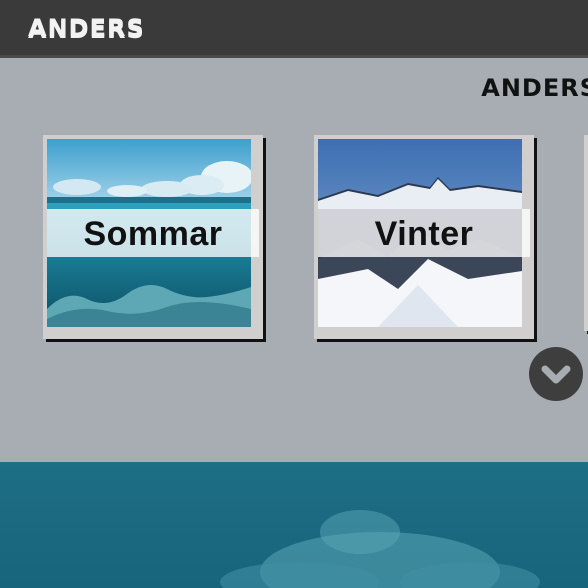 The image size is (588, 588). I want to click on card-label: Sommar, so click(153, 234).